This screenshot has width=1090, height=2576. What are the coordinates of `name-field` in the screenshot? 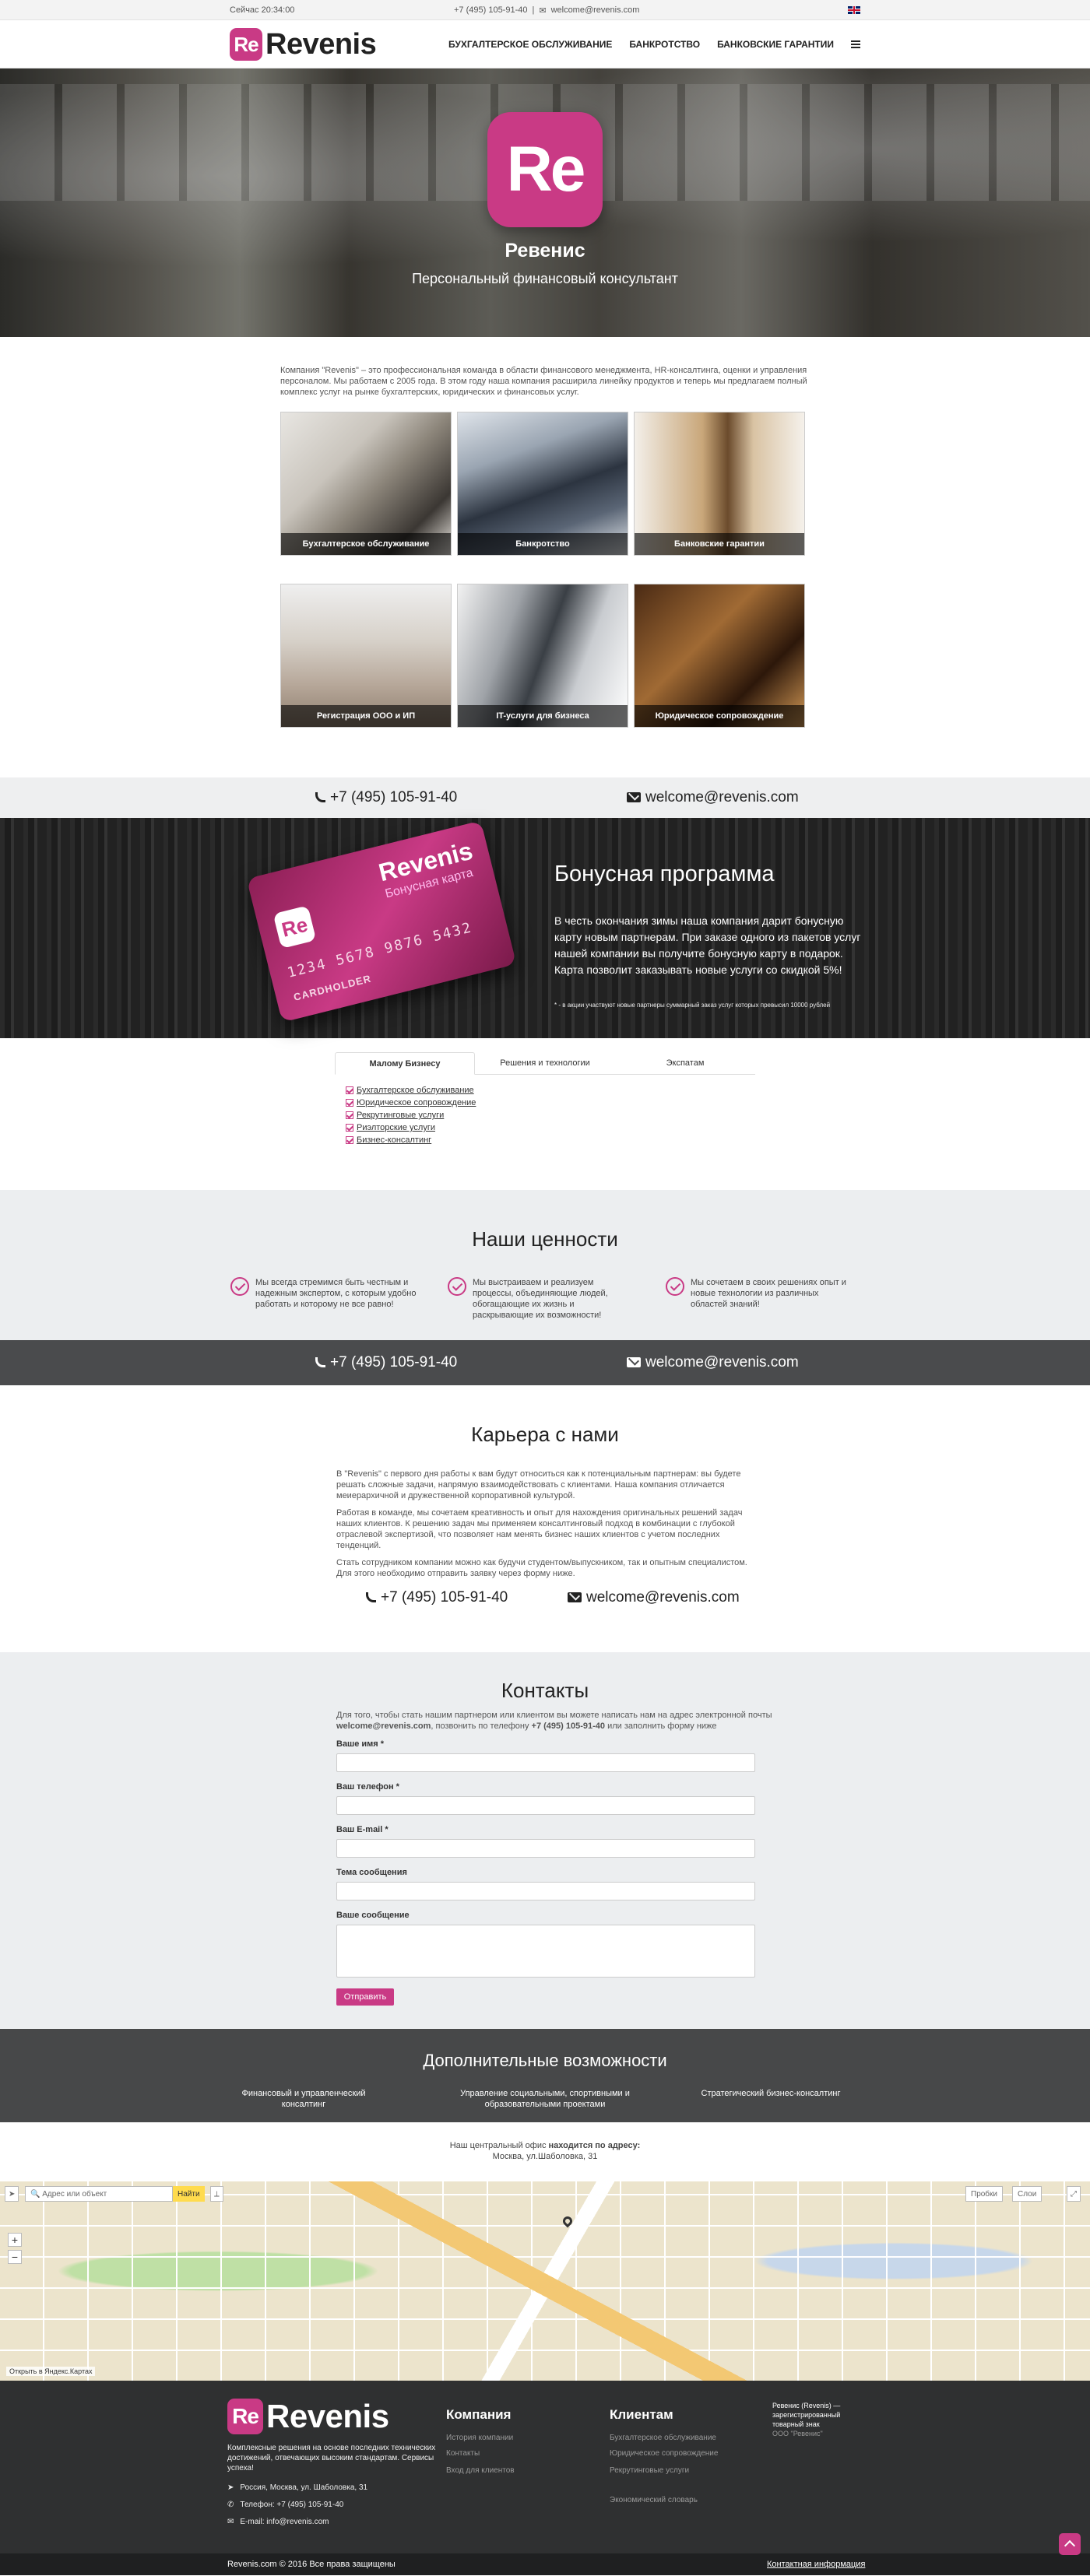 It's located at (546, 1763).